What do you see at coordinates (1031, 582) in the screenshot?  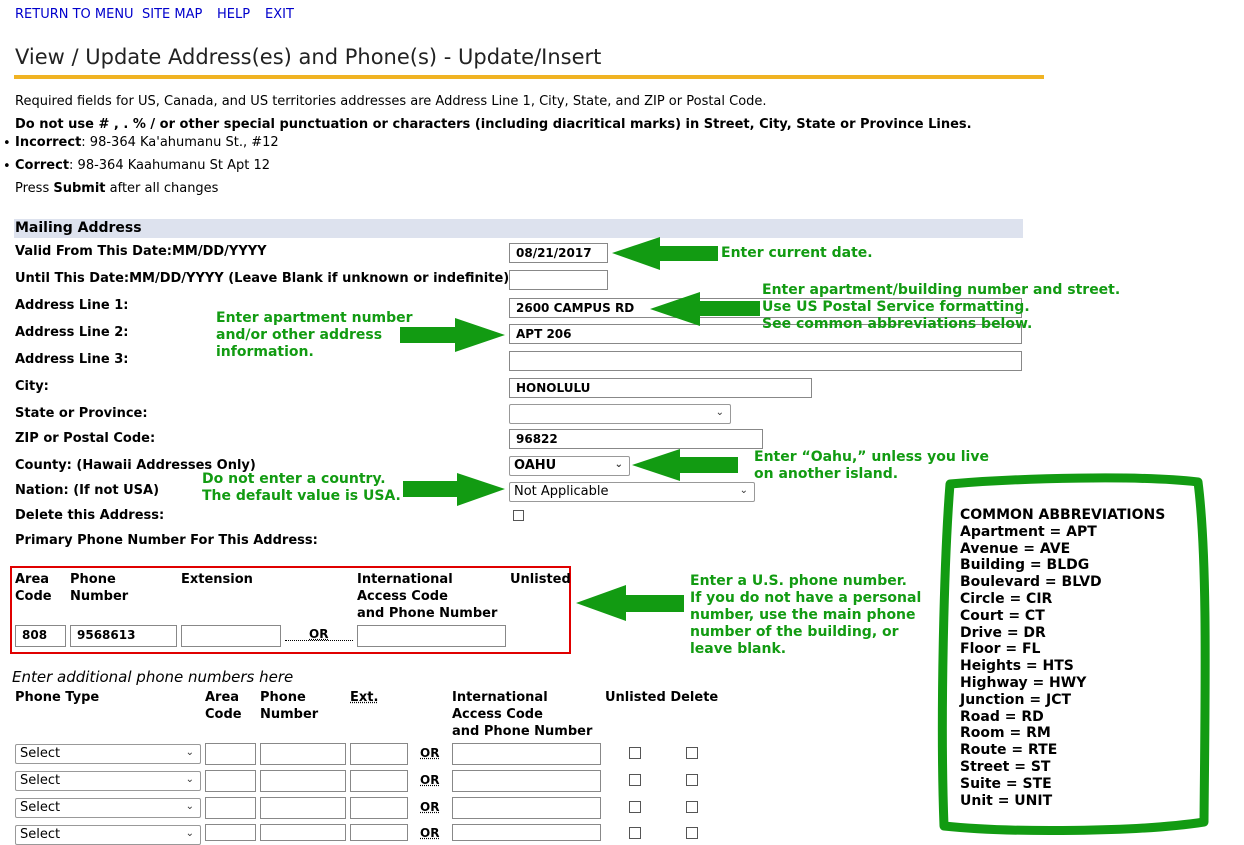 I see `abbreviation-item: Boulevard = BLVD` at bounding box center [1031, 582].